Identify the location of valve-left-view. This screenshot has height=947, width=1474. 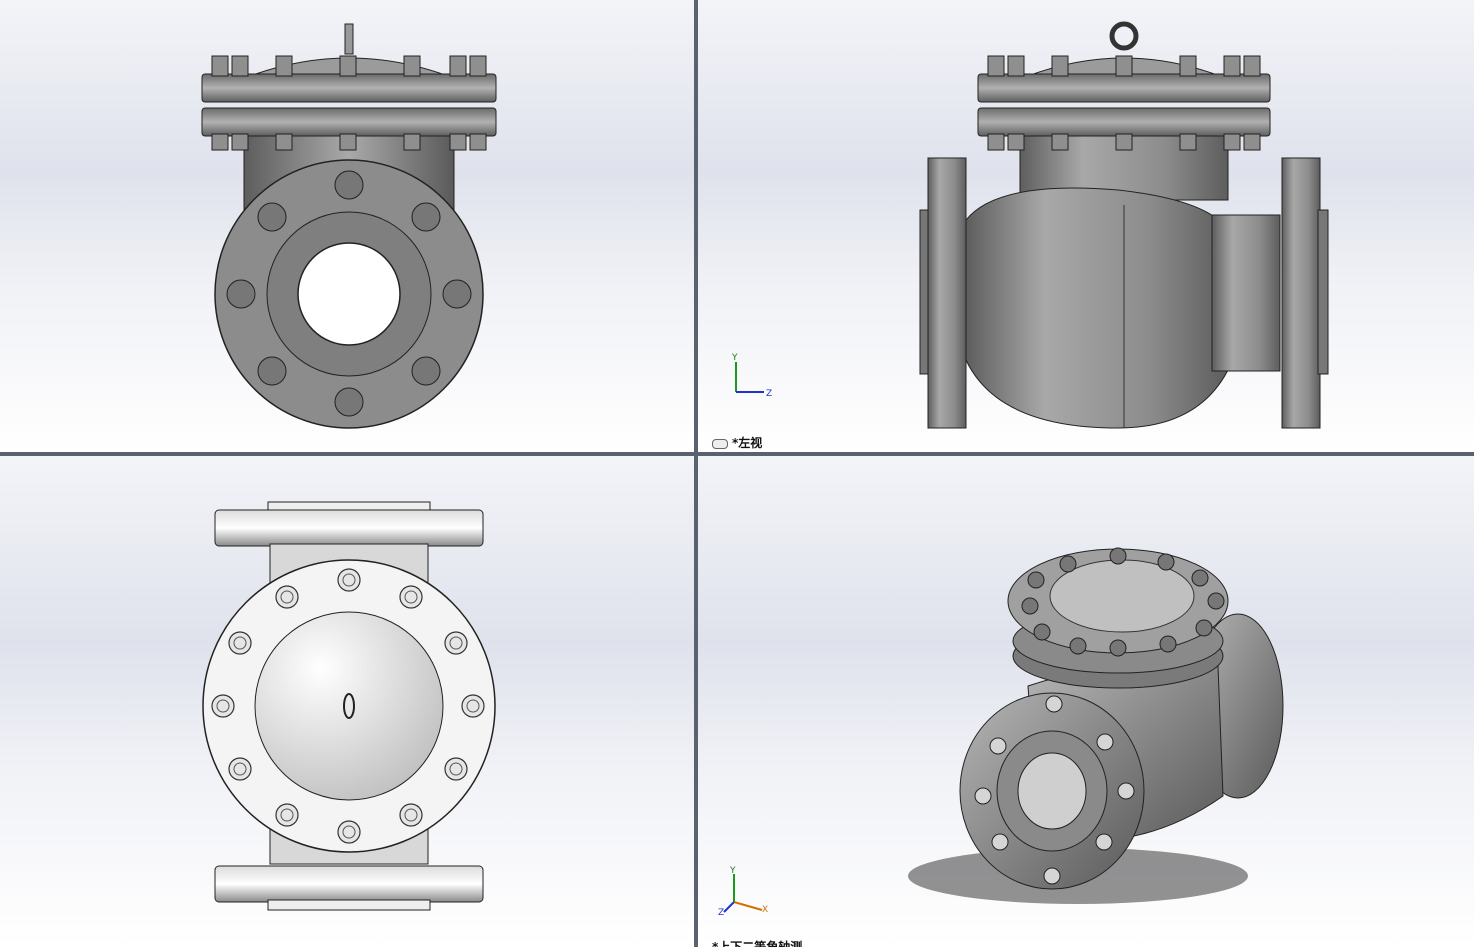
(1124, 225).